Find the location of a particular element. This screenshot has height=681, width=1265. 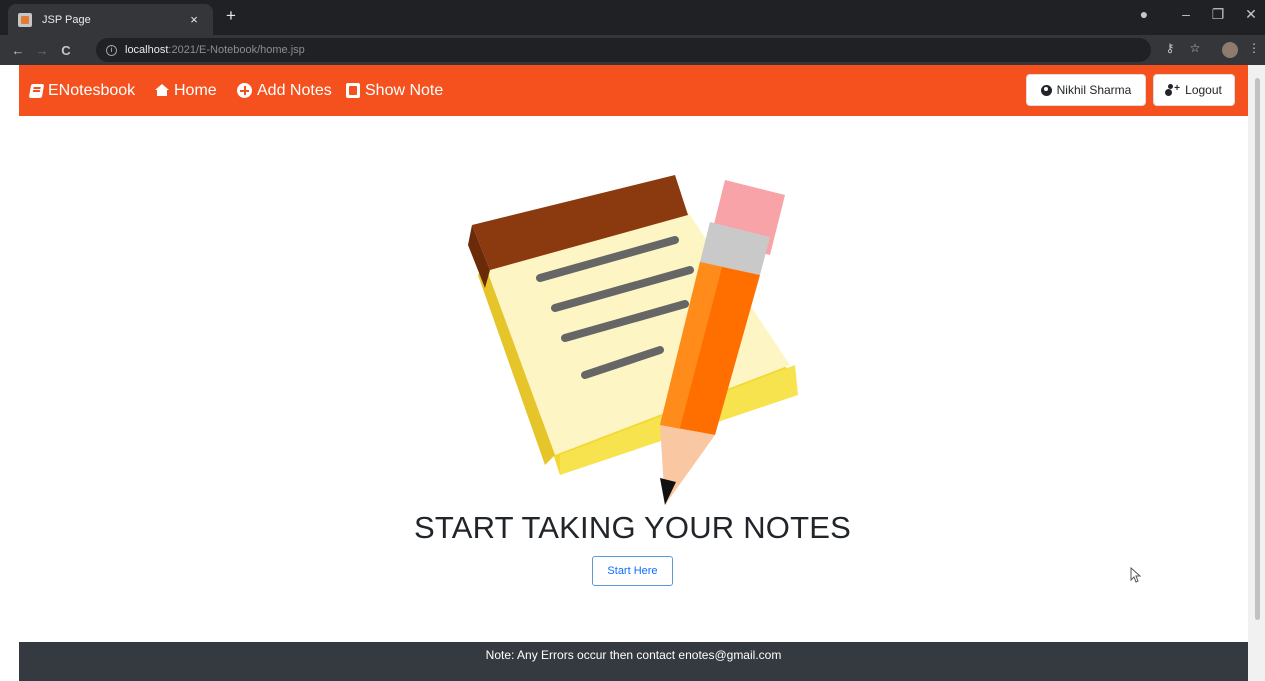

nav-add-notes-link: Add Notes is located at coordinates (284, 91).